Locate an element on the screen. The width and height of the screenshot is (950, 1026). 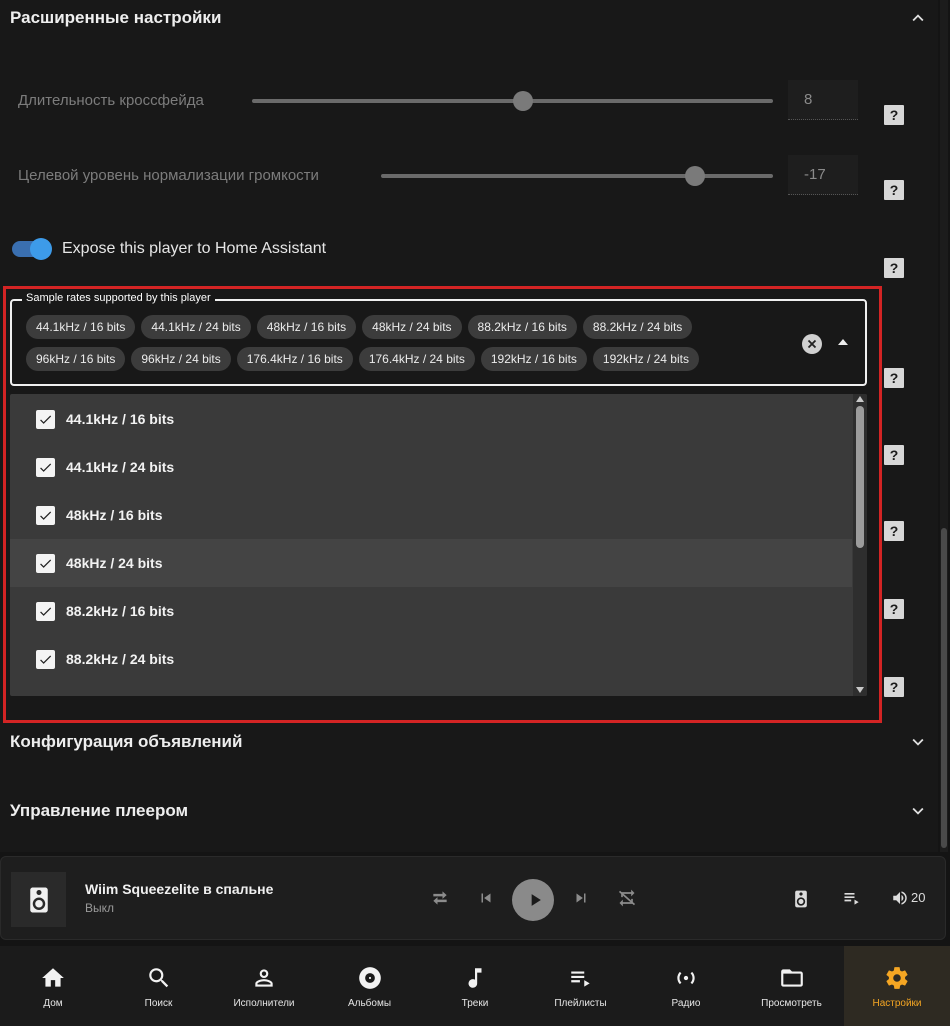
player-bar: Wiim Squeezelite в спальне Выкл 20 is located at coordinates (473, 898).